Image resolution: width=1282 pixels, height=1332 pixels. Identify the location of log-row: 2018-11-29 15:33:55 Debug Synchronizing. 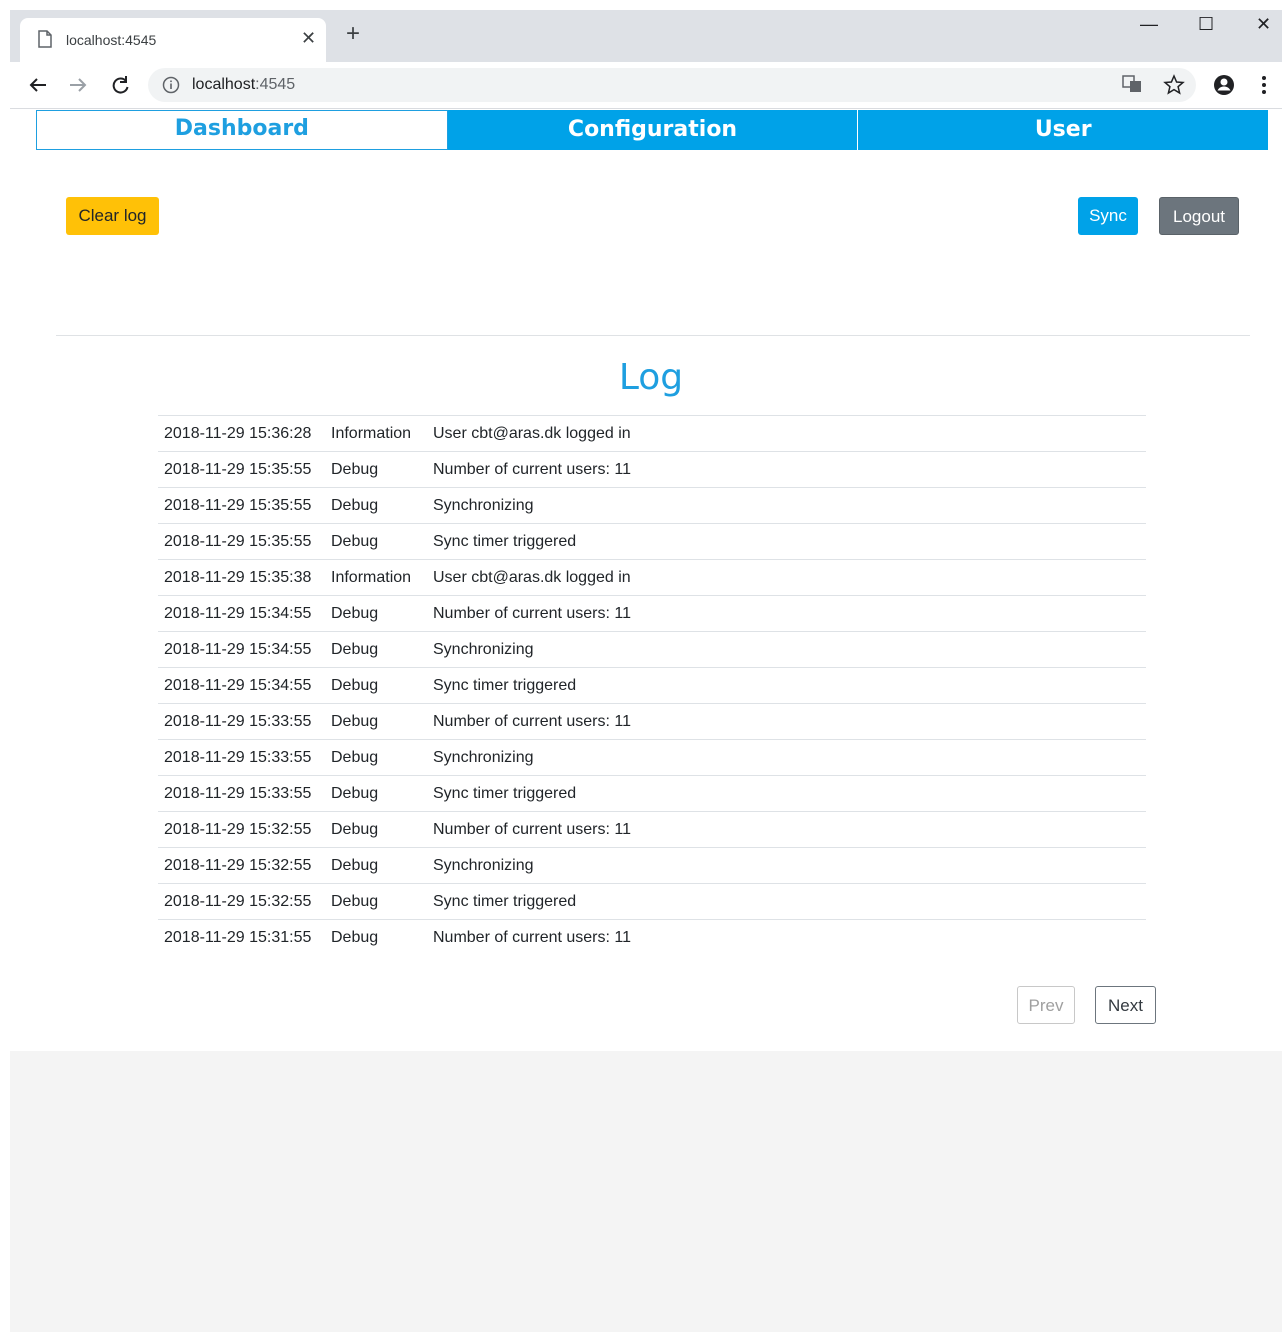
(652, 757).